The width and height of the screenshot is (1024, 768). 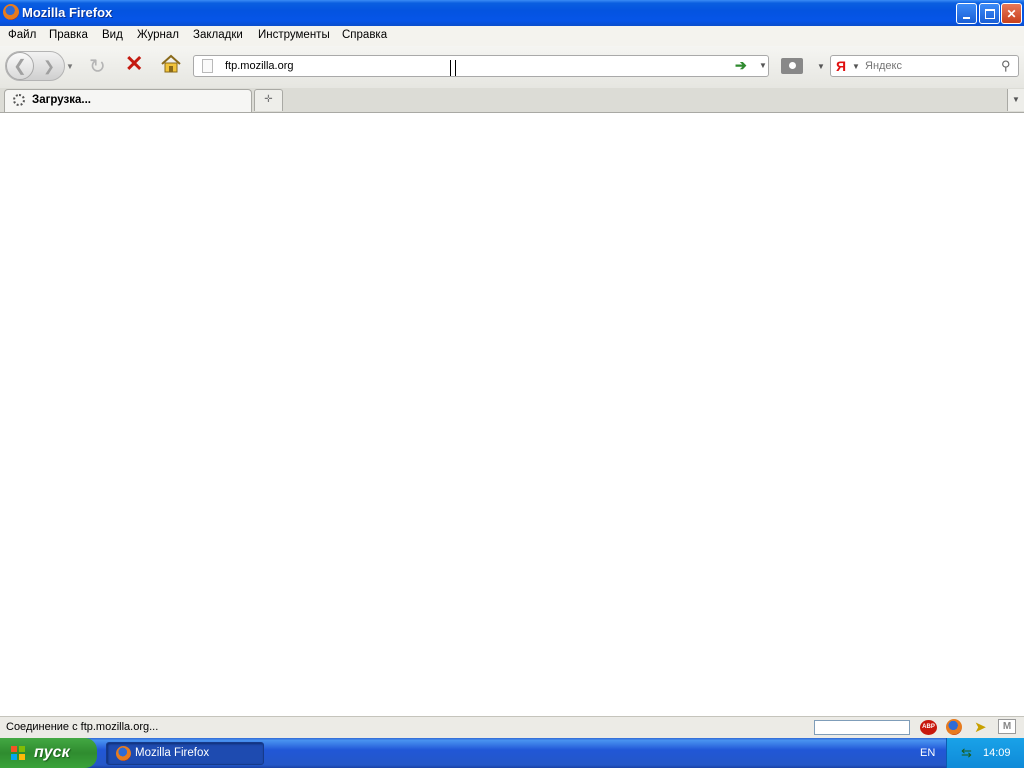 I want to click on new-tab-button: ✛, so click(x=268, y=100).